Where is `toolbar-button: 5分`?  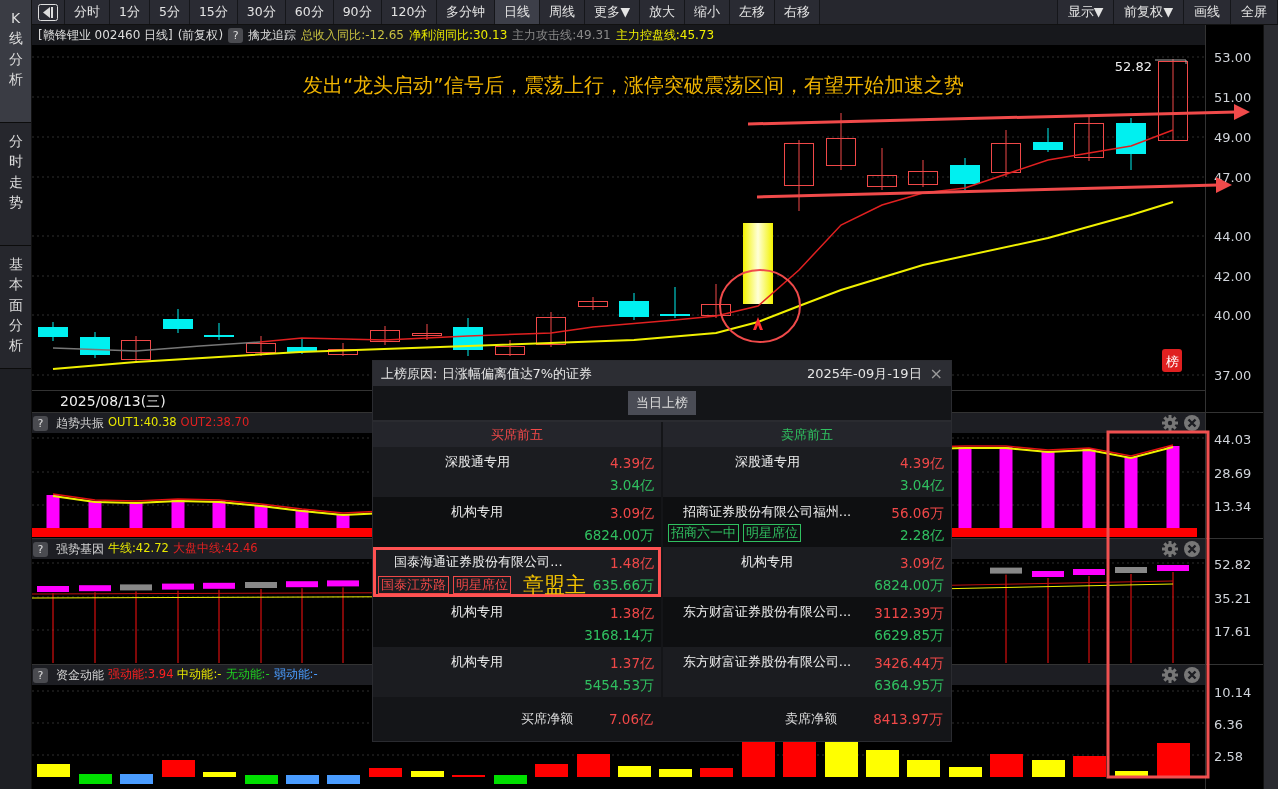
toolbar-button: 5分 is located at coordinates (169, 12).